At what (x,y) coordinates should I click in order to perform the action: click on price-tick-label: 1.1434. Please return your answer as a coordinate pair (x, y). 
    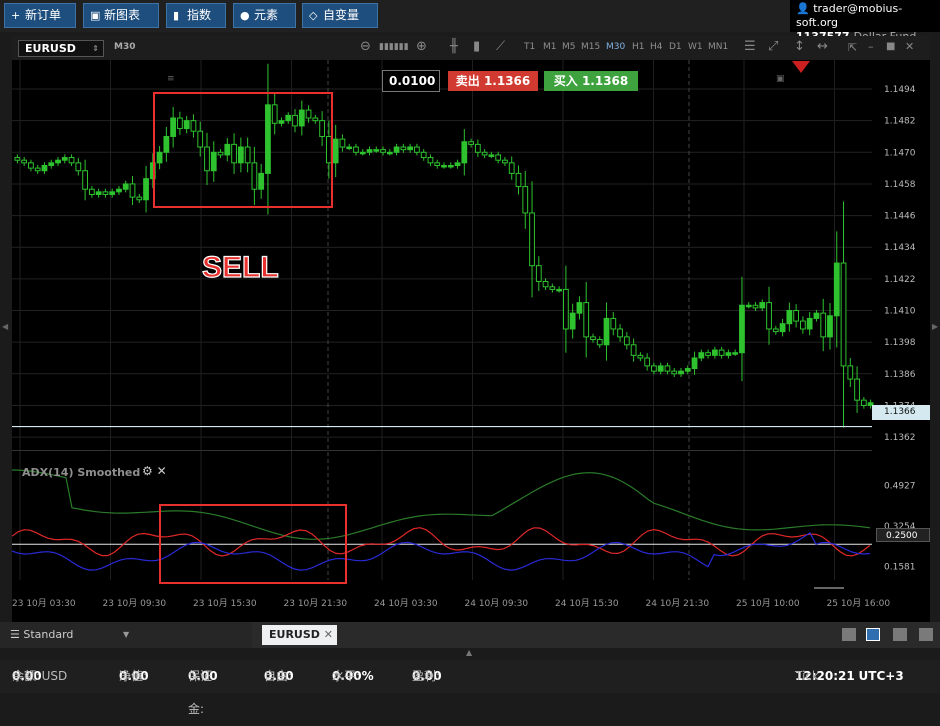
    Looking at the image, I should click on (900, 248).